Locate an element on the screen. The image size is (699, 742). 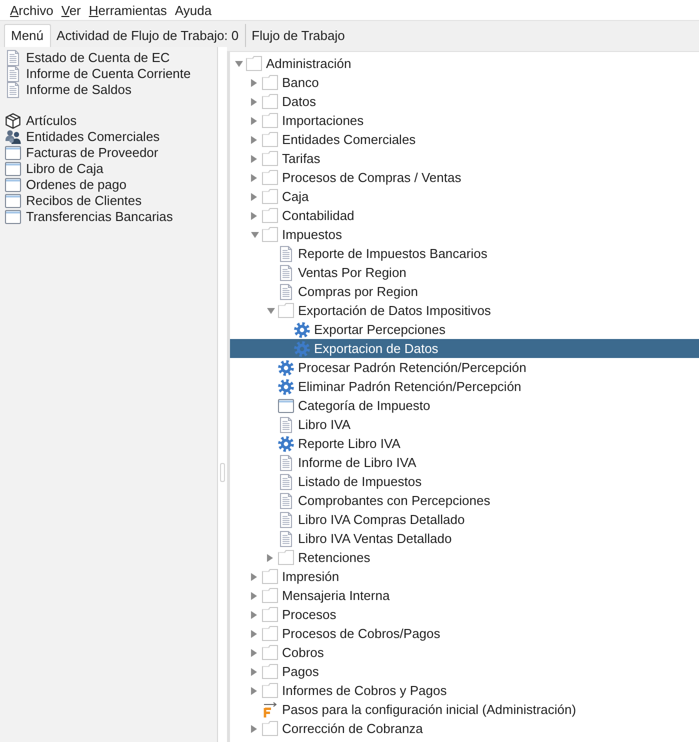
tree-item: Libro IVA Compras Detallado is located at coordinates (373, 519).